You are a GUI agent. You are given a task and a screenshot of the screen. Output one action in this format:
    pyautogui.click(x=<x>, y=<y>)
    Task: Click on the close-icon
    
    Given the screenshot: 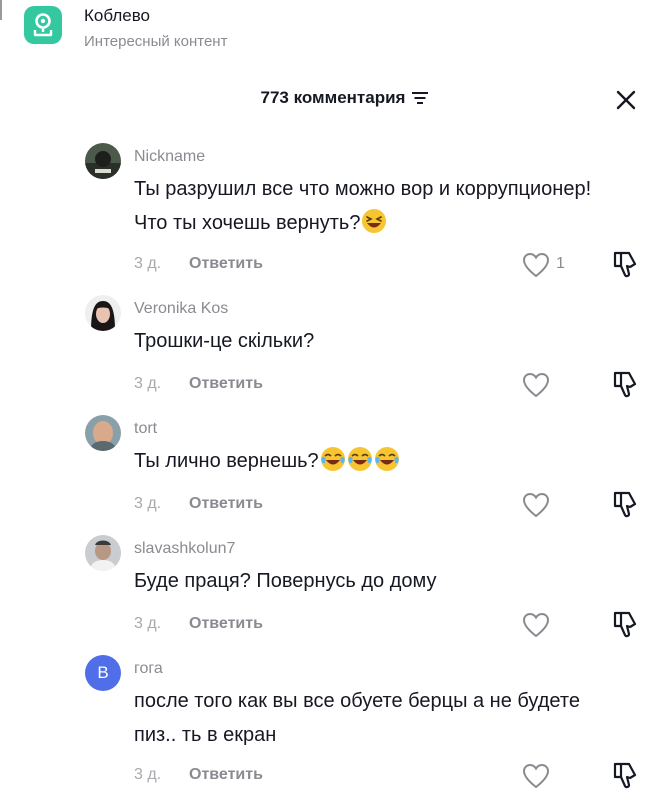 What is the action you would take?
    pyautogui.click(x=626, y=100)
    